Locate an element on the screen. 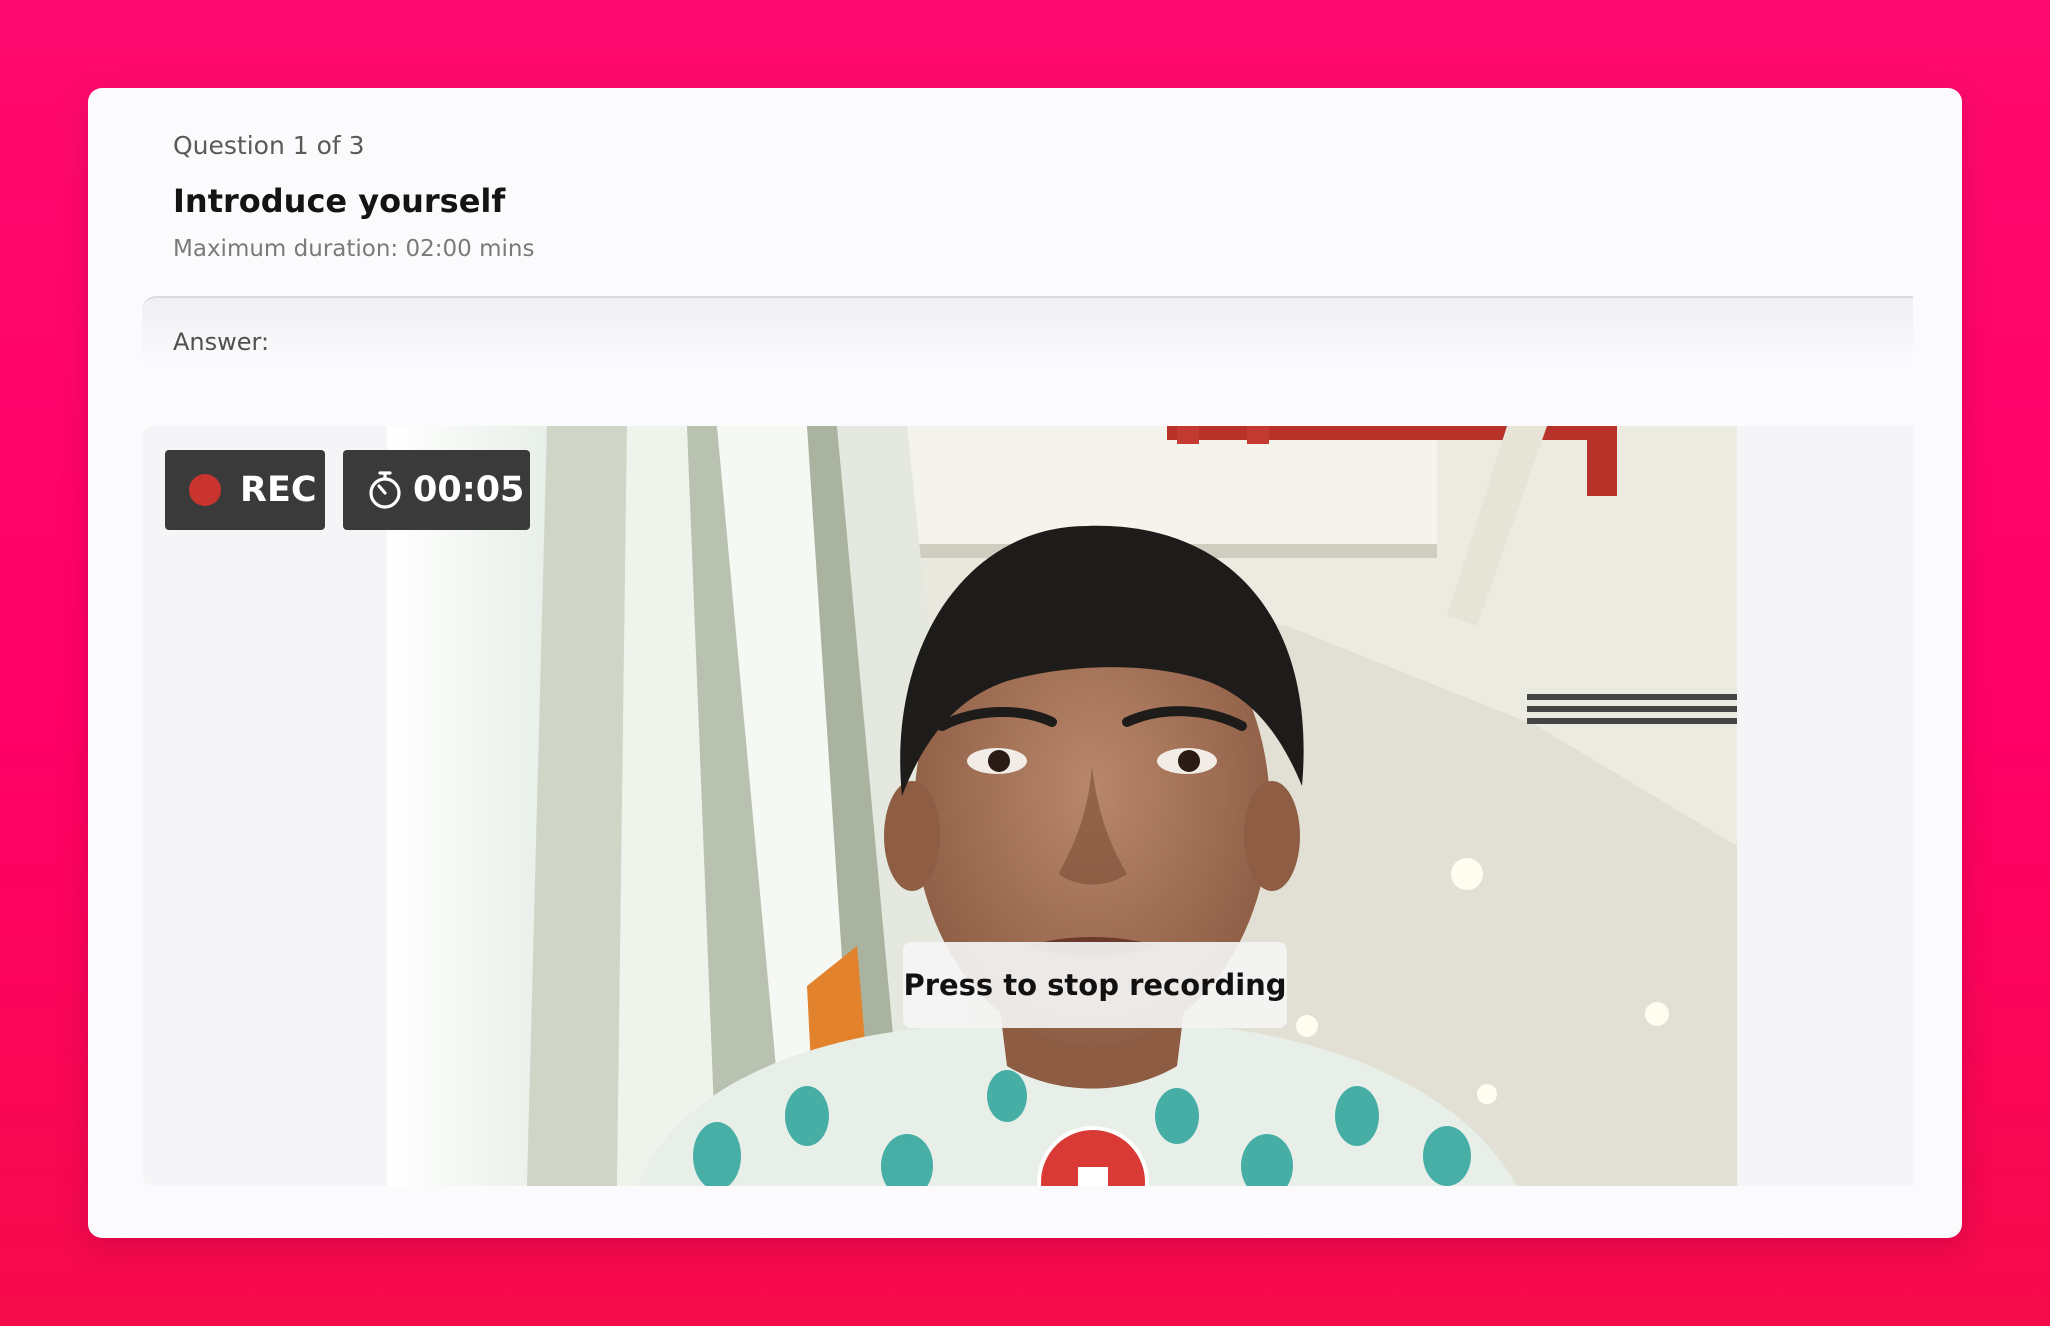 The height and width of the screenshot is (1326, 2050). question-counter: Question 1 of 3 is located at coordinates (269, 145).